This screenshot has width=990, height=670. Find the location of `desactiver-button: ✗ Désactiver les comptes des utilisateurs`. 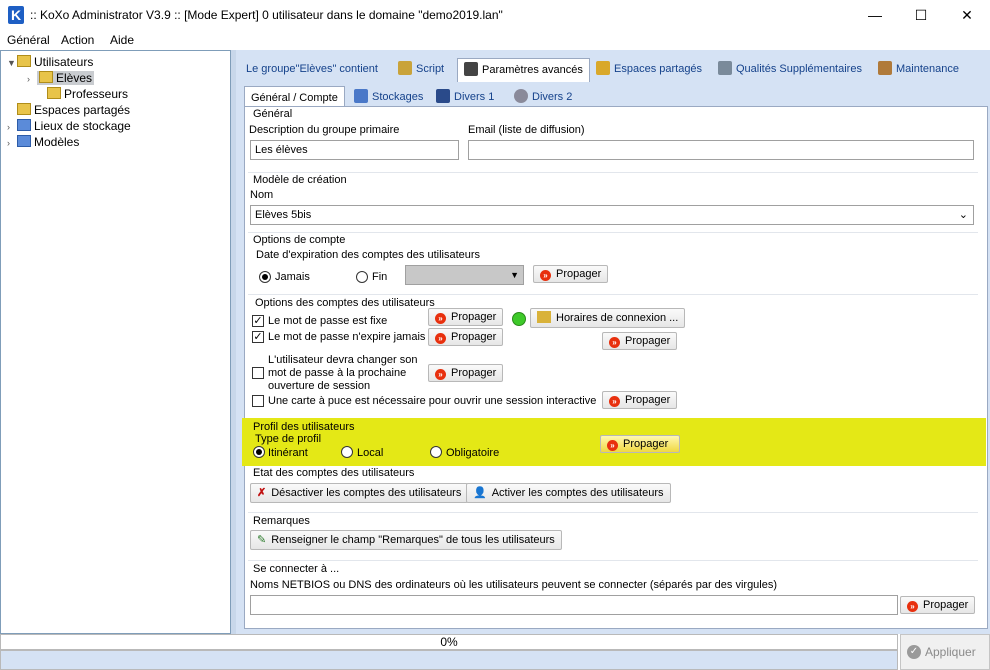

desactiver-button: ✗ Désactiver les comptes des utilisateurs is located at coordinates (359, 493).